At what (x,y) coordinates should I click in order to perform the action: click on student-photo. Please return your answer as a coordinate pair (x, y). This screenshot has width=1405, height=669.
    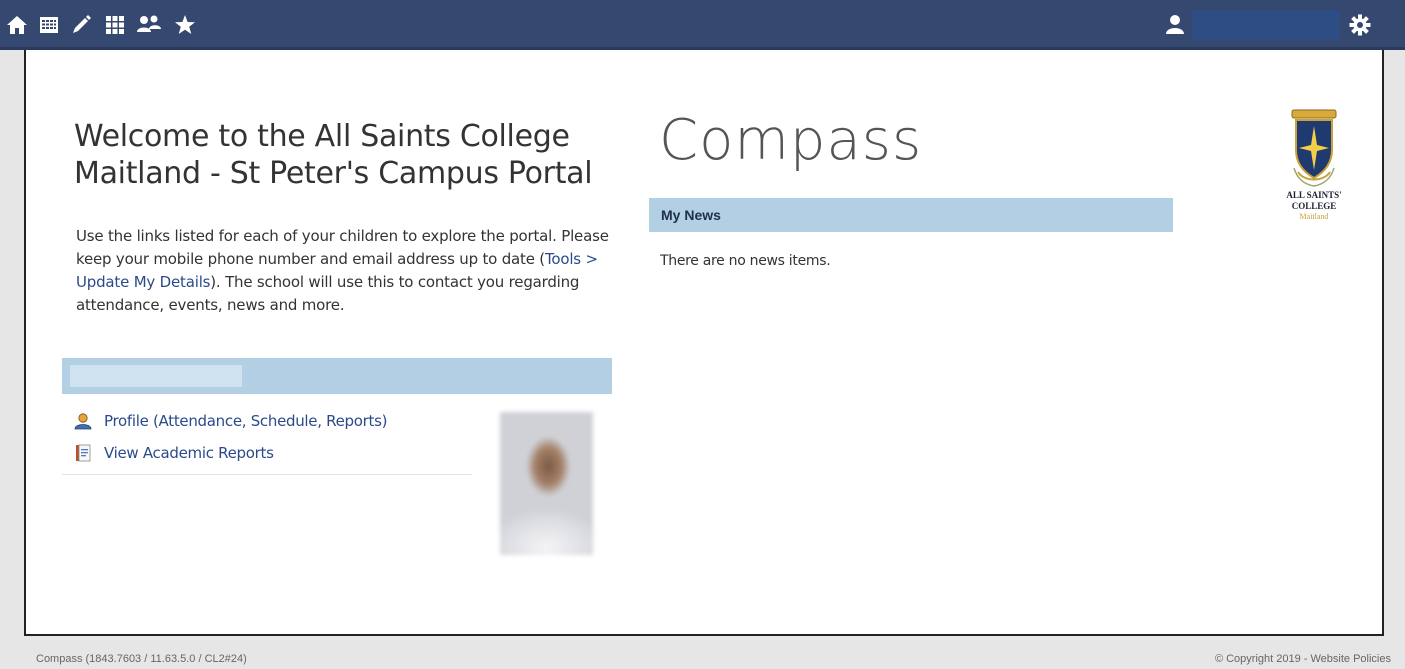
    Looking at the image, I should click on (546, 483).